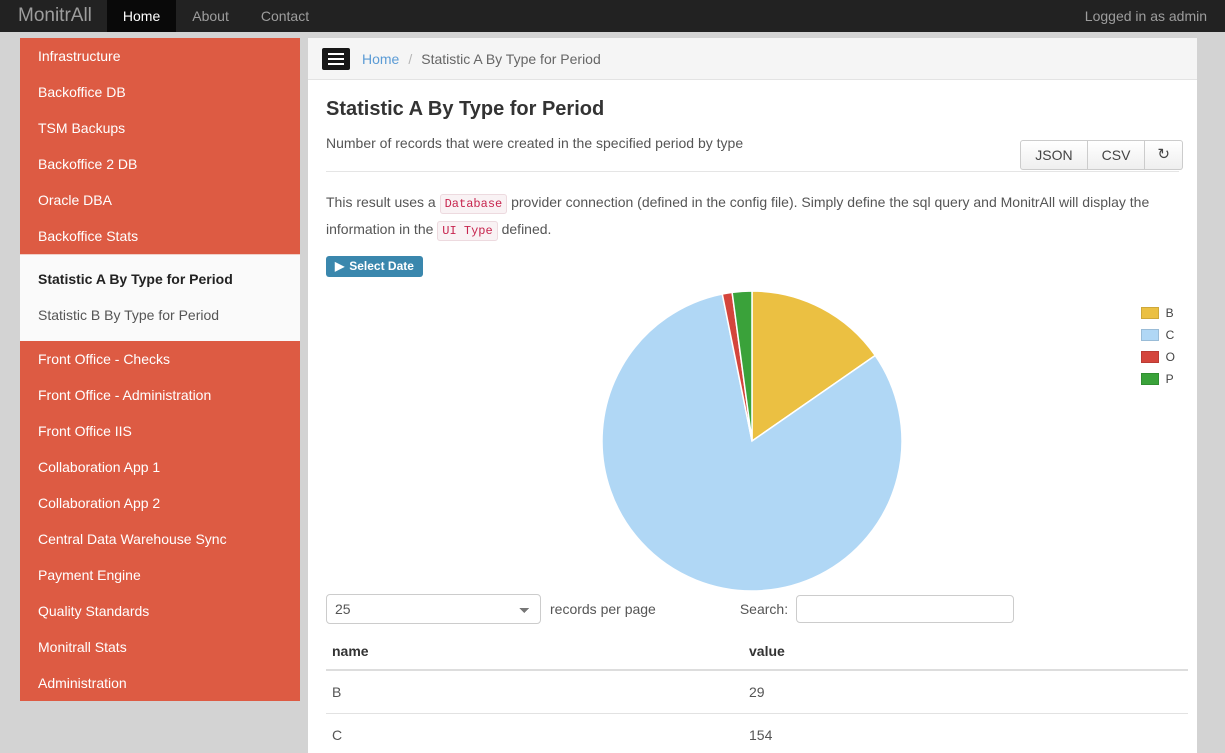 The image size is (1225, 753). Describe the element at coordinates (764, 609) in the screenshot. I see `search-label: Search:` at that location.